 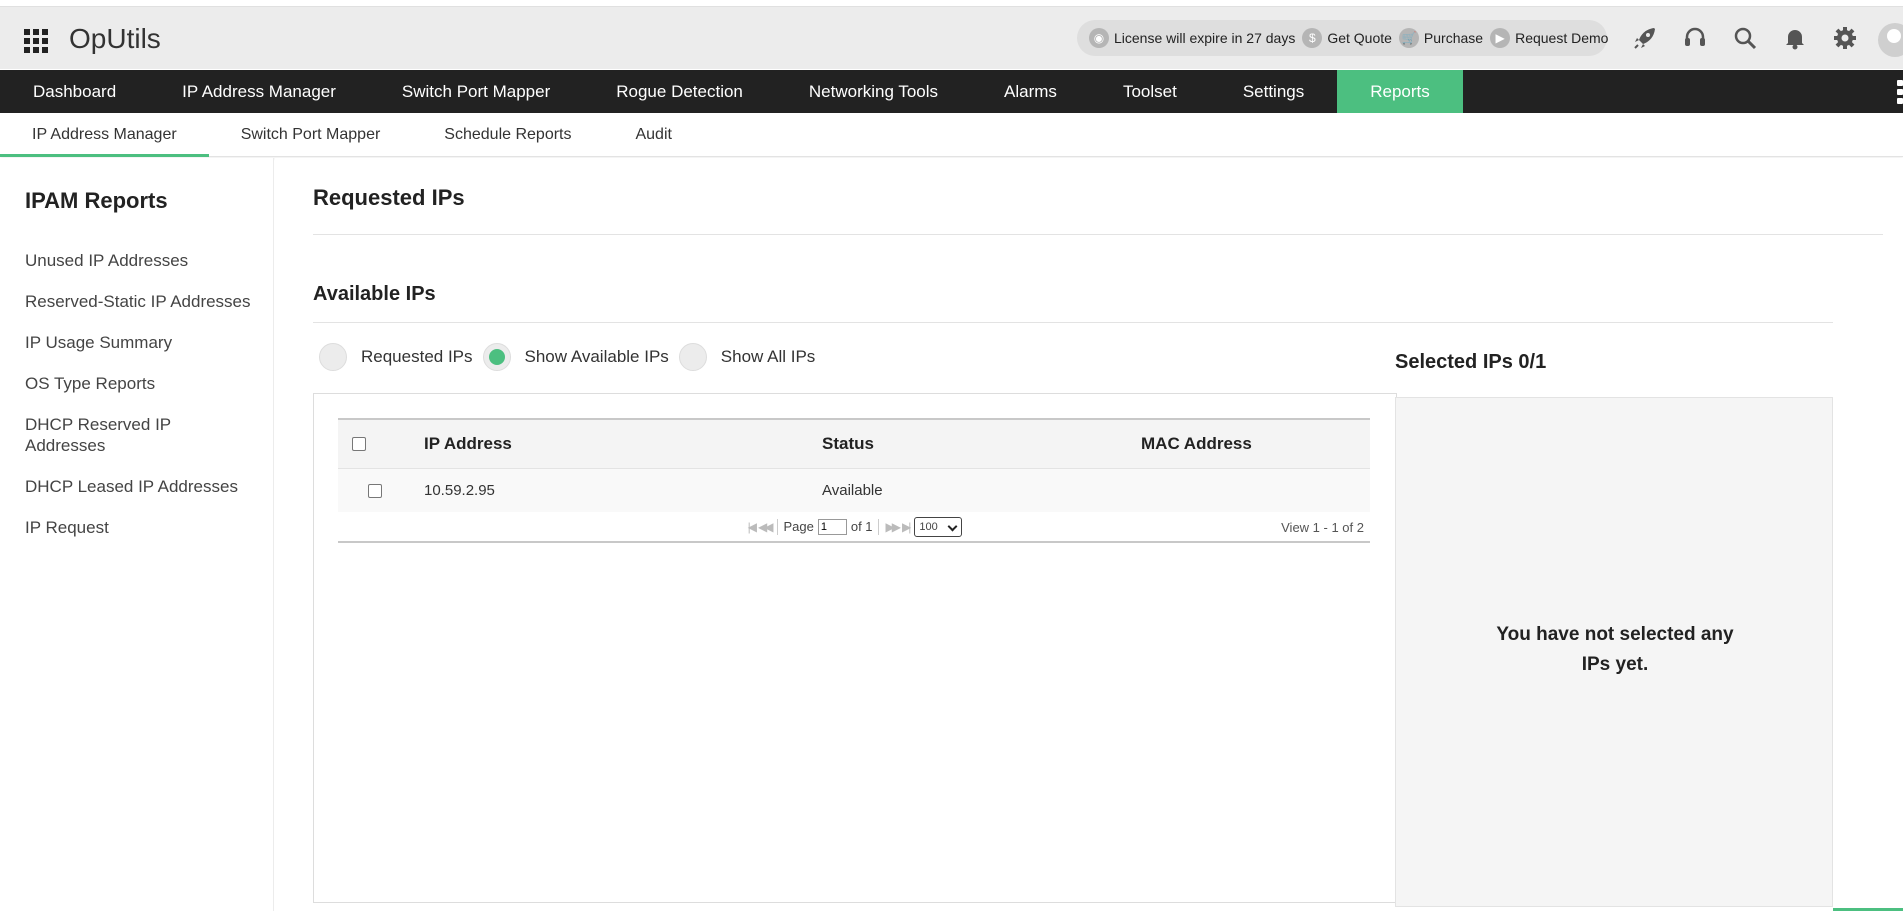 What do you see at coordinates (96, 200) in the screenshot?
I see `sidebar-title: IPAM Reports` at bounding box center [96, 200].